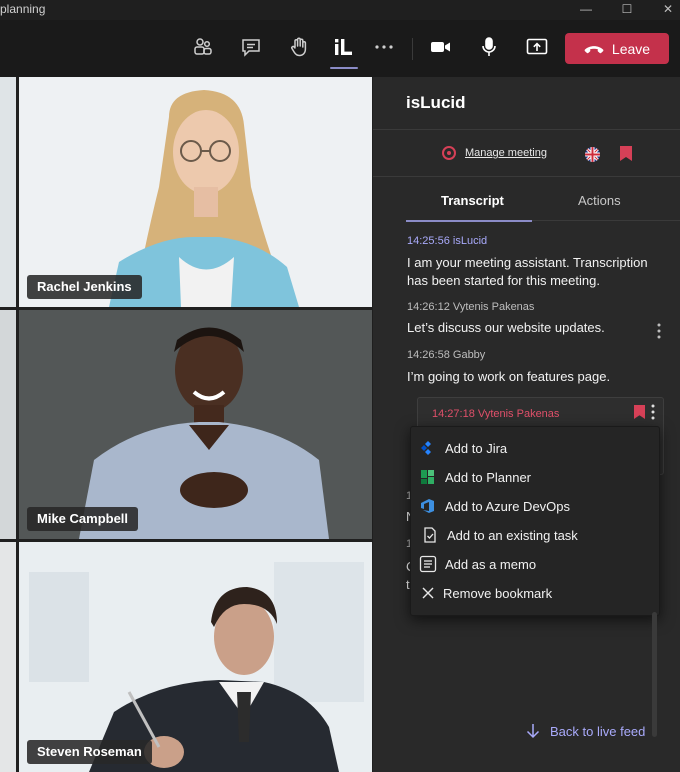  Describe the element at coordinates (594, 49) in the screenshot. I see `phone-hangup-icon` at that location.